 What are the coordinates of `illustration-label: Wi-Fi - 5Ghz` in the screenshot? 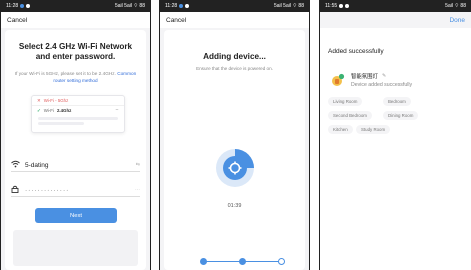 It's located at (56, 100).